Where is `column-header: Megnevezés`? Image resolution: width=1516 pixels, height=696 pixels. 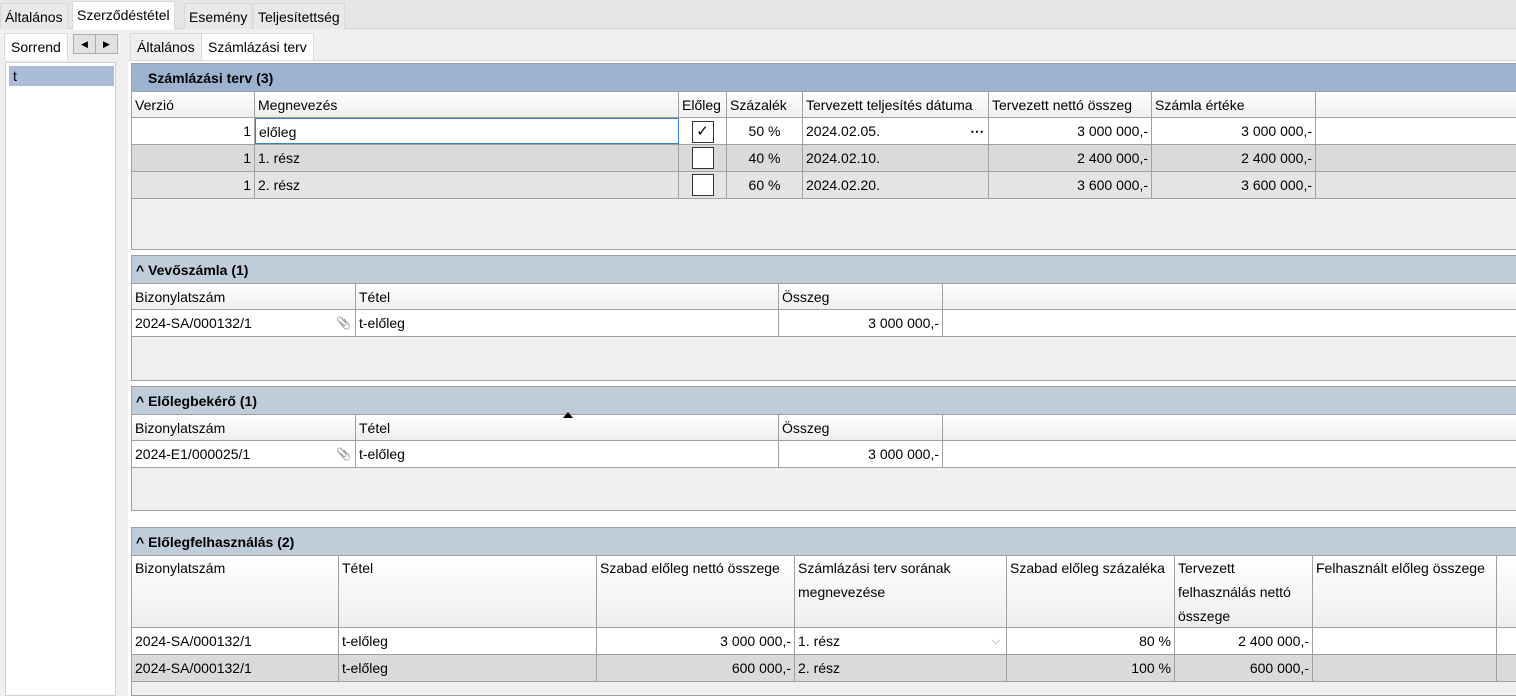
column-header: Megnevezés is located at coordinates (467, 104).